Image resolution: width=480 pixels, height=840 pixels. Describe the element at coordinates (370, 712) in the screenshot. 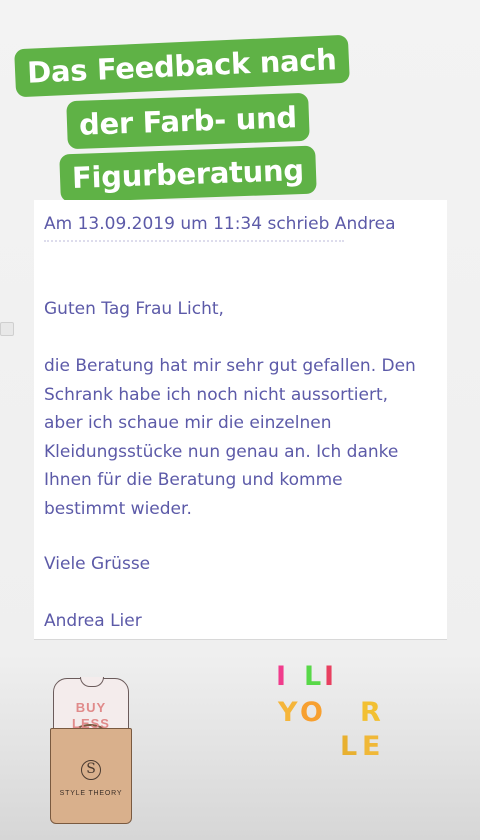

I see `sticker-letter: R` at that location.